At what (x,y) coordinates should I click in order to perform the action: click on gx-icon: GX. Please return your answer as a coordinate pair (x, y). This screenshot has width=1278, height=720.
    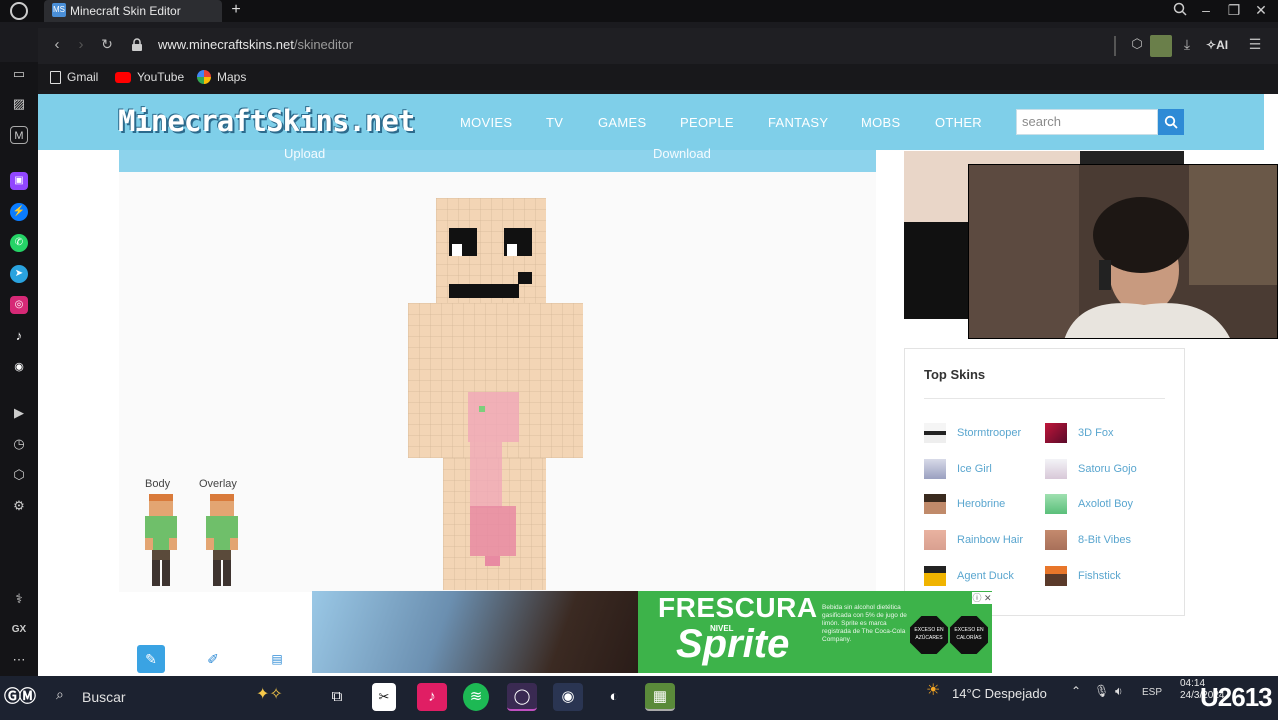
    Looking at the image, I should click on (19, 630).